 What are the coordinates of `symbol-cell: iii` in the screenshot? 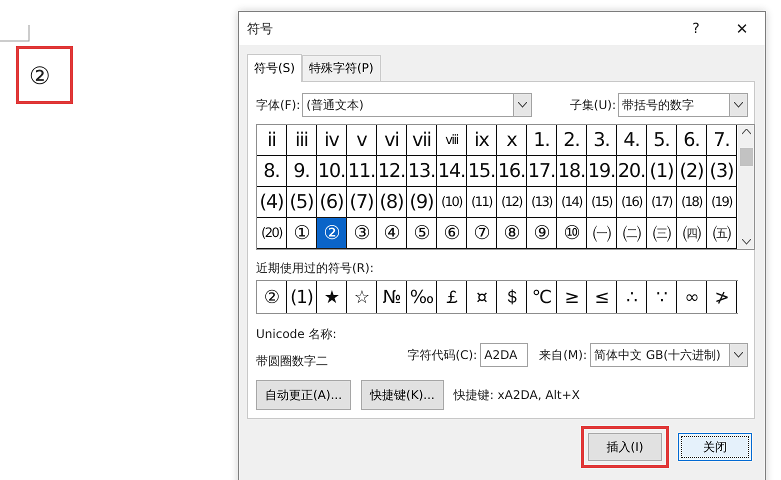 It's located at (302, 140).